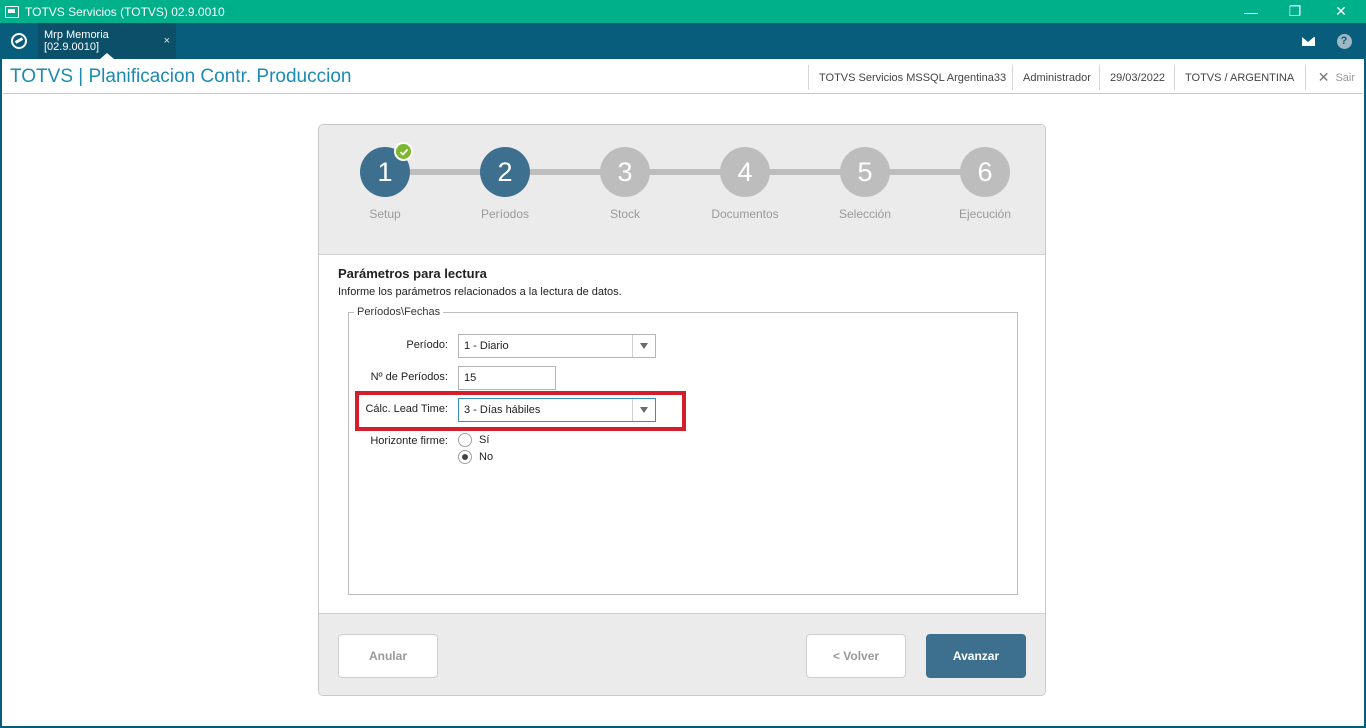 The height and width of the screenshot is (728, 1366). What do you see at coordinates (409, 441) in the screenshot?
I see `horizonte-label: Horizonte firme:` at bounding box center [409, 441].